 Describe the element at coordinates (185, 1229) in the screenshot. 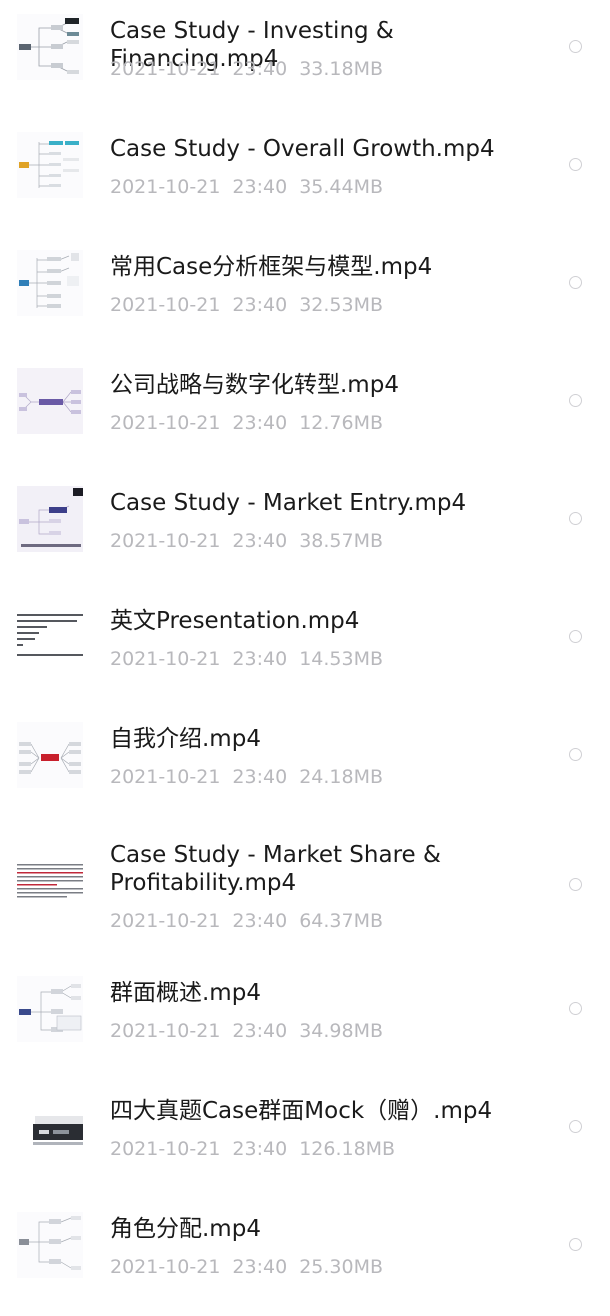

I see `file-name: 角色分配.mp4` at that location.